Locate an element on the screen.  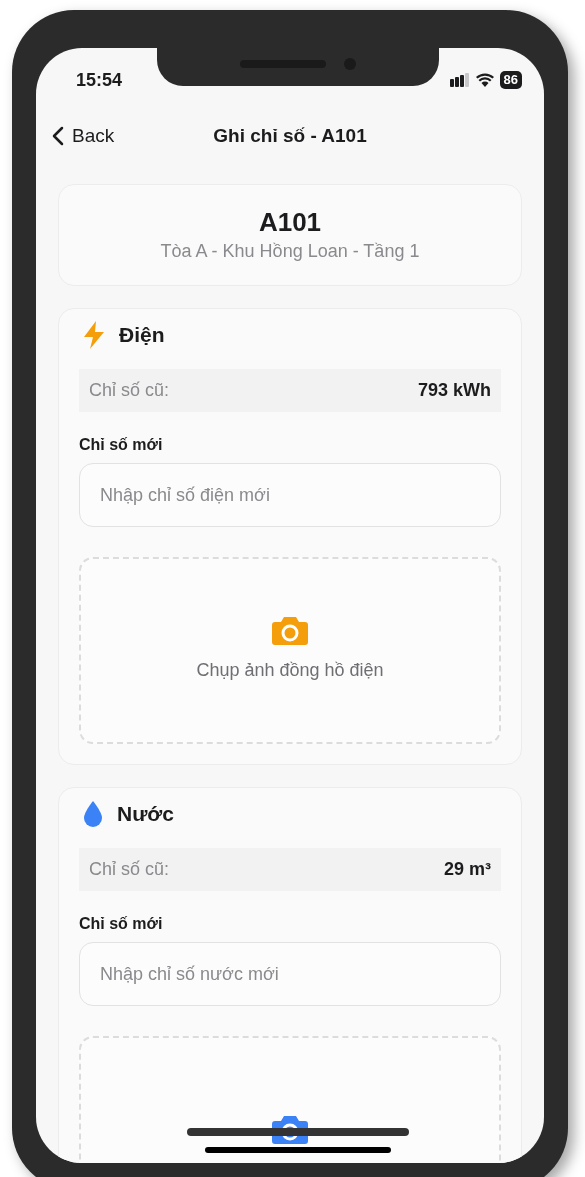
battery-indicator: 86 is located at coordinates (510, 80).